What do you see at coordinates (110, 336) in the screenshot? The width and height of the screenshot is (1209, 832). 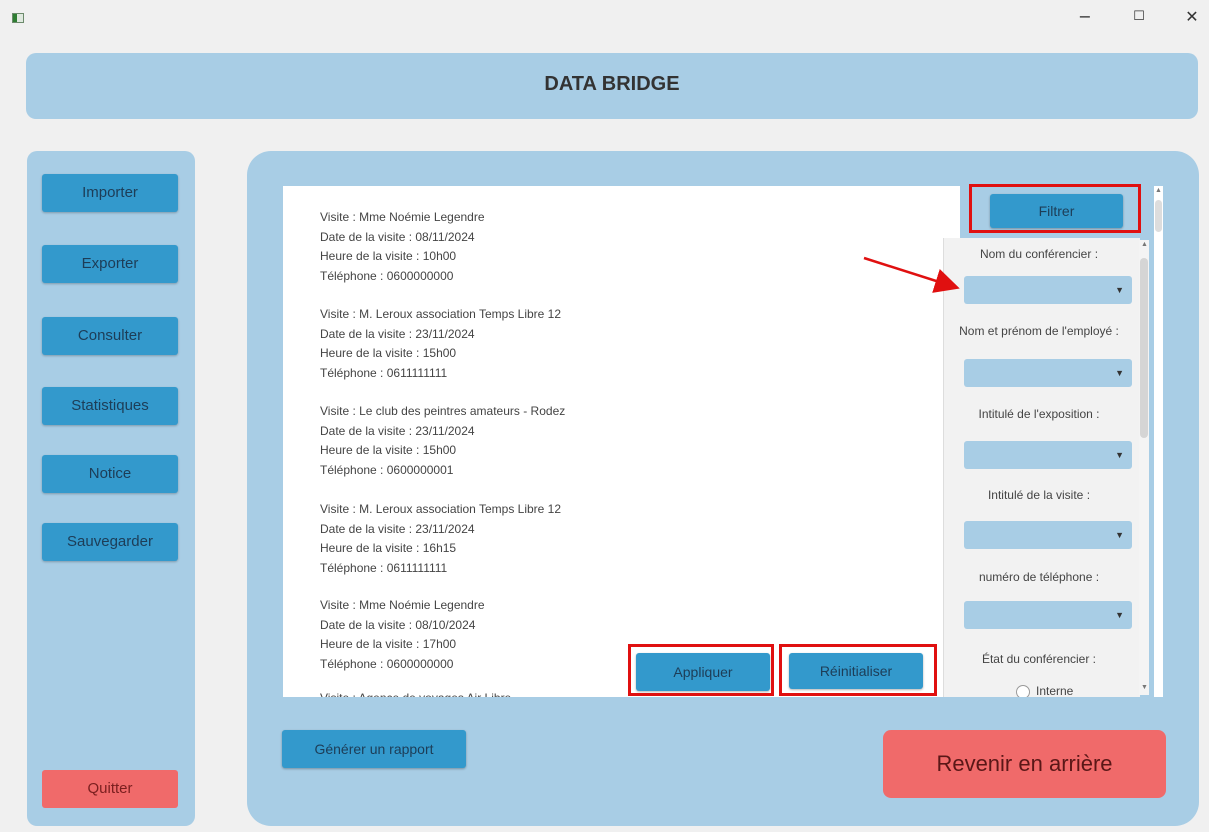 I see `consult-button: Consulter` at bounding box center [110, 336].